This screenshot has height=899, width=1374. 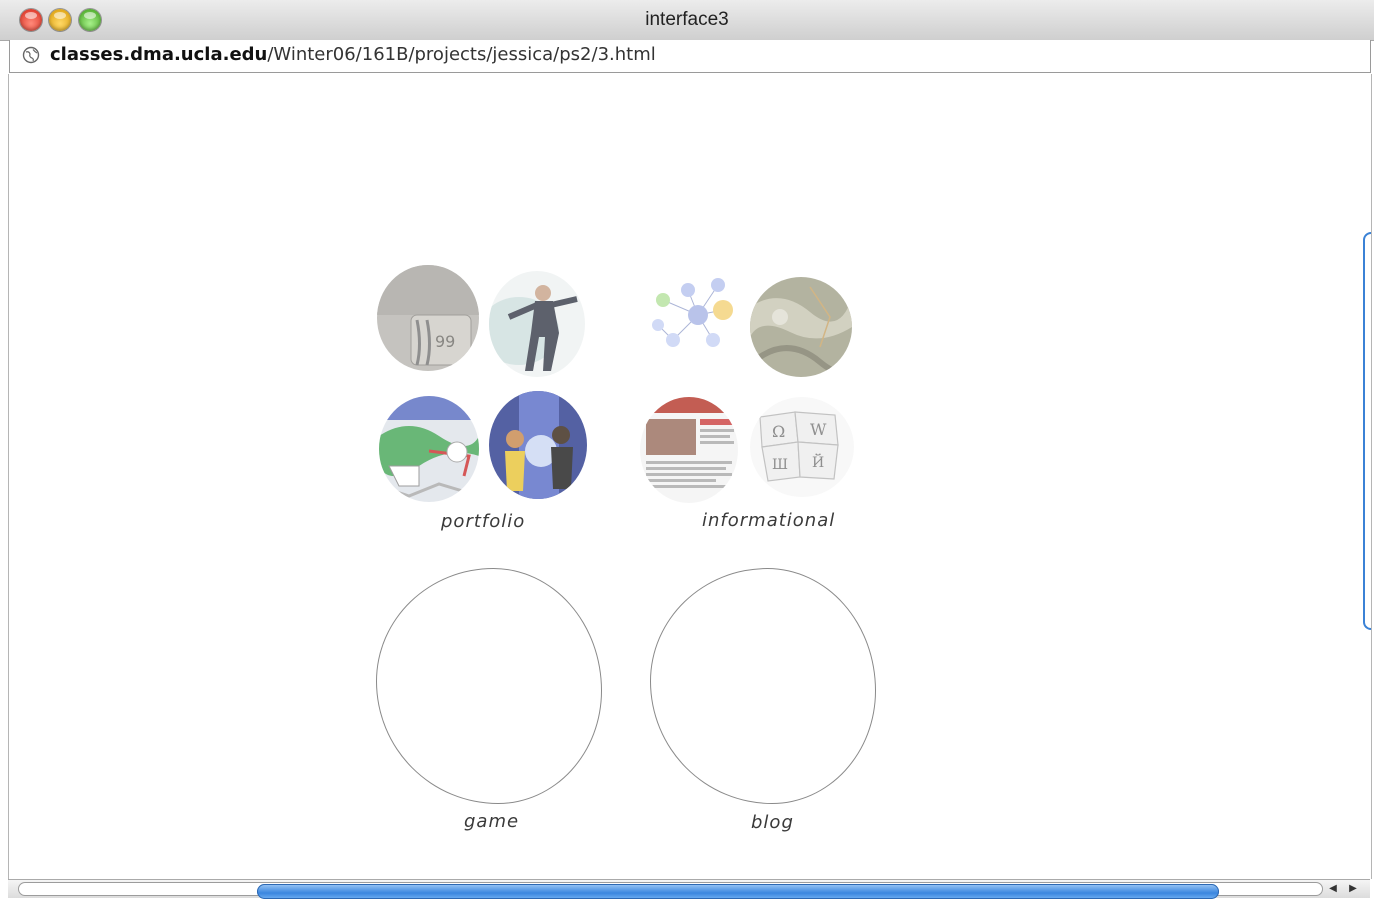 What do you see at coordinates (483, 521) in the screenshot?
I see `category-label-portfolio: portfolio` at bounding box center [483, 521].